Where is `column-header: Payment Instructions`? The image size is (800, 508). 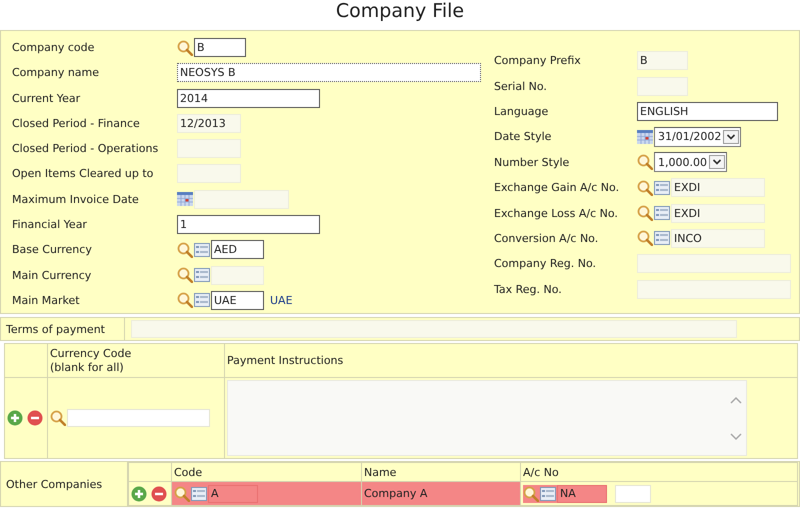 column-header: Payment Instructions is located at coordinates (511, 361).